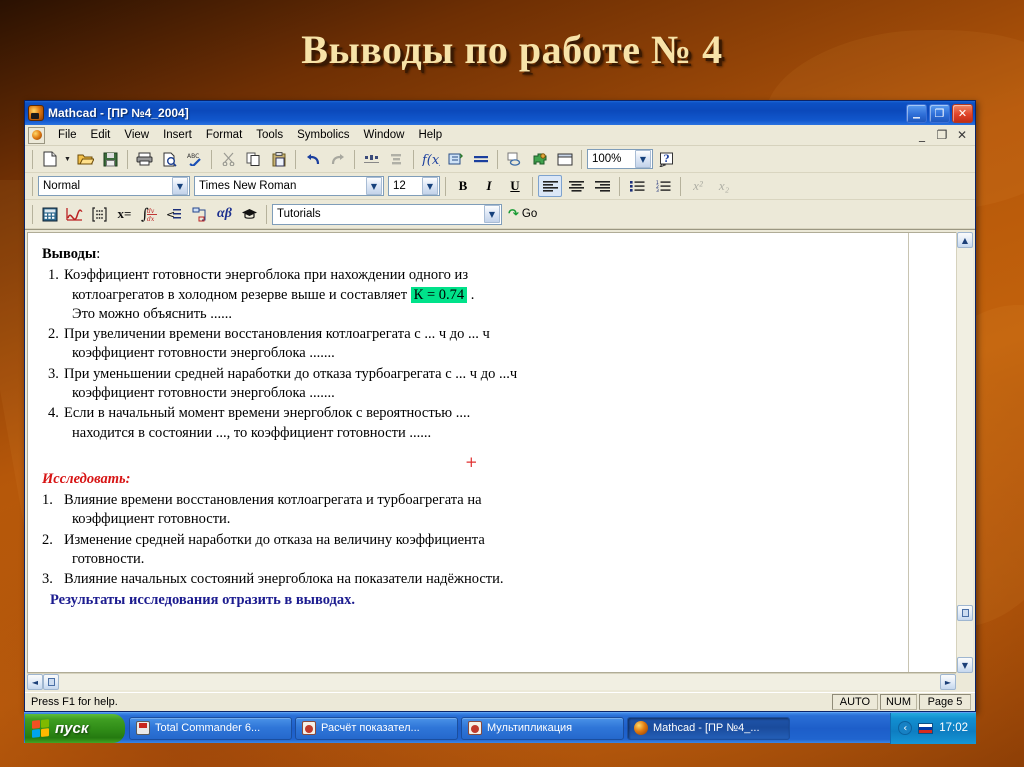 The width and height of the screenshot is (1024, 767). What do you see at coordinates (926, 728) in the screenshot?
I see `russian-flag-icon` at bounding box center [926, 728].